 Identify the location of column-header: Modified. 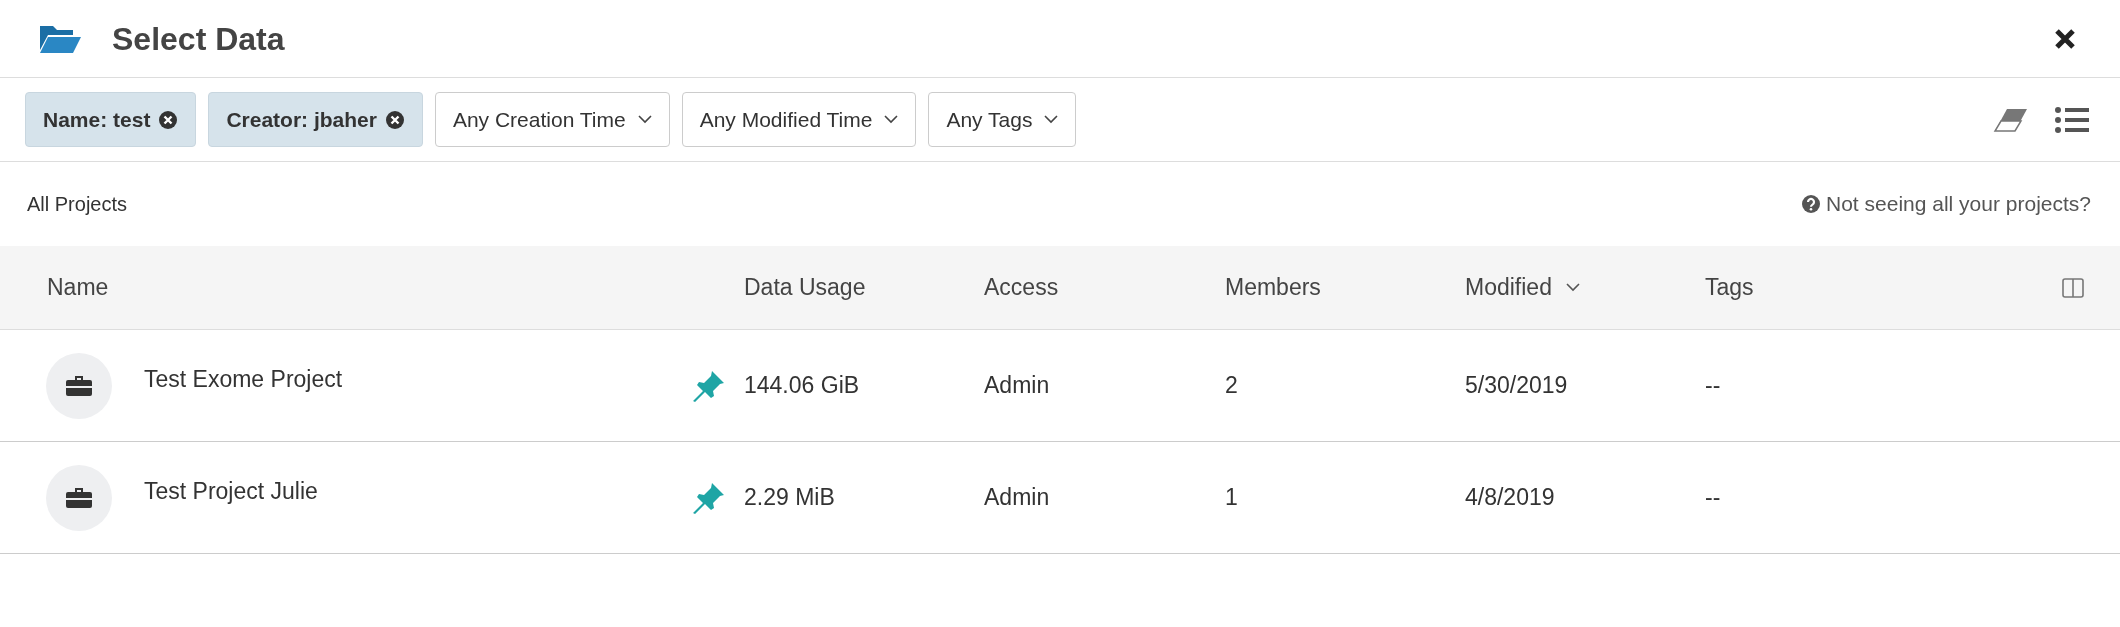
(1522, 287).